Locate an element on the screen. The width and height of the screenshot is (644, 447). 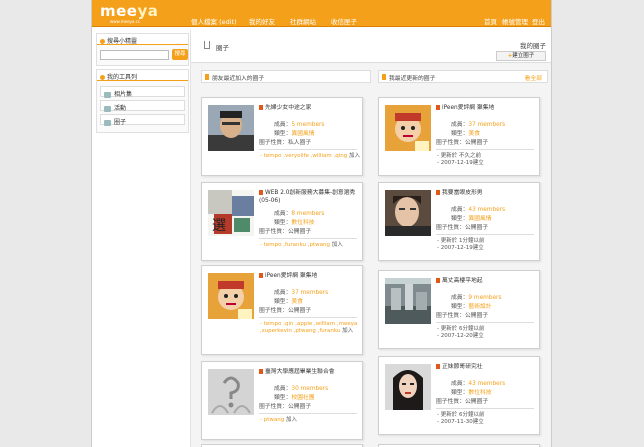
nav-profile: 個人檔案 (edit) is located at coordinates (214, 21).